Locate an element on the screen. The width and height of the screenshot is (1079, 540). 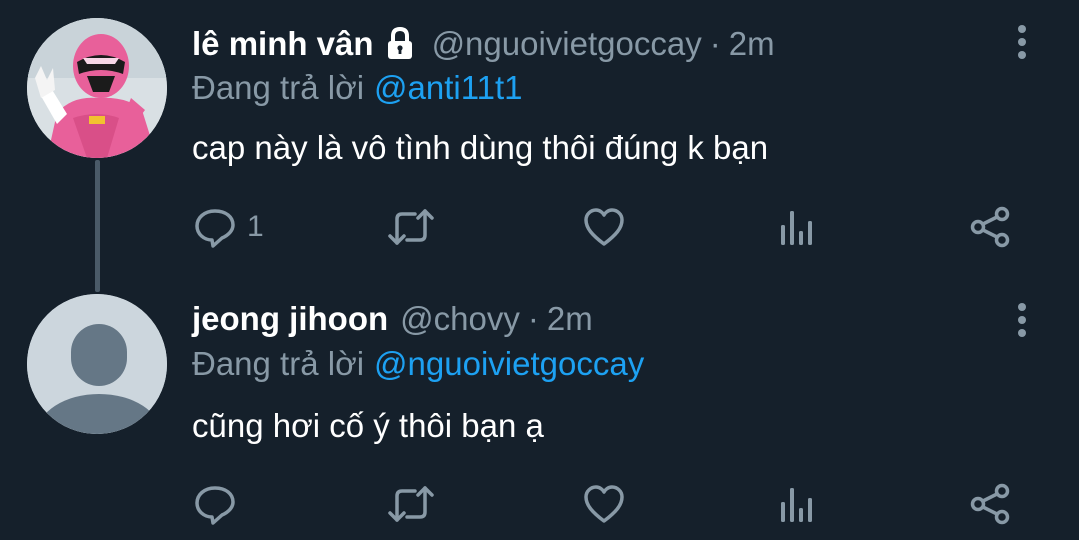
reply-button is located at coordinates (215, 504).